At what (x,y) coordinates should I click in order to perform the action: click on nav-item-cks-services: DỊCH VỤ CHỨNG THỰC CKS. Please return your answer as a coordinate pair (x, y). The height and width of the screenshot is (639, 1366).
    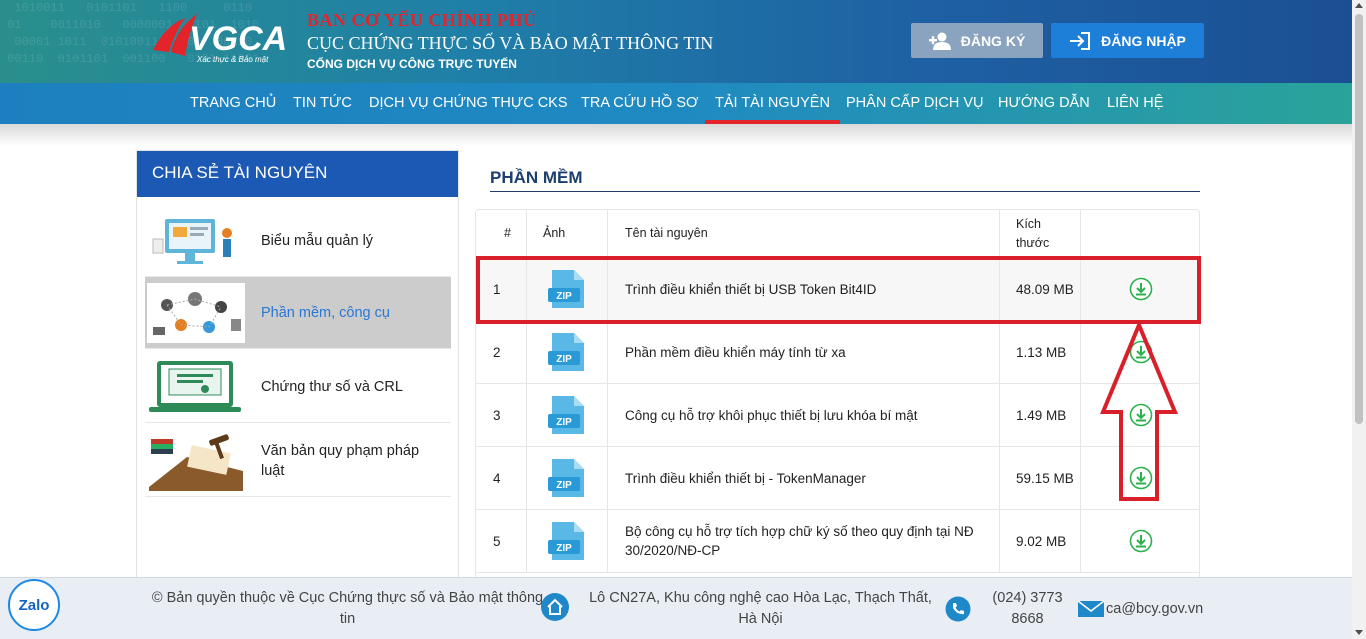
    Looking at the image, I should click on (468, 103).